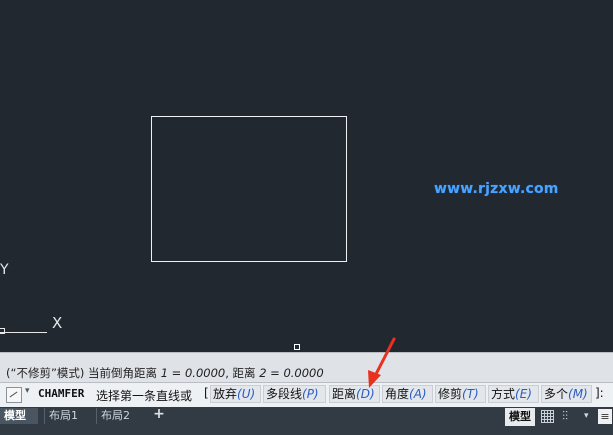 Image resolution: width=613 pixels, height=435 pixels. I want to click on arrow-shaft, so click(384, 358).